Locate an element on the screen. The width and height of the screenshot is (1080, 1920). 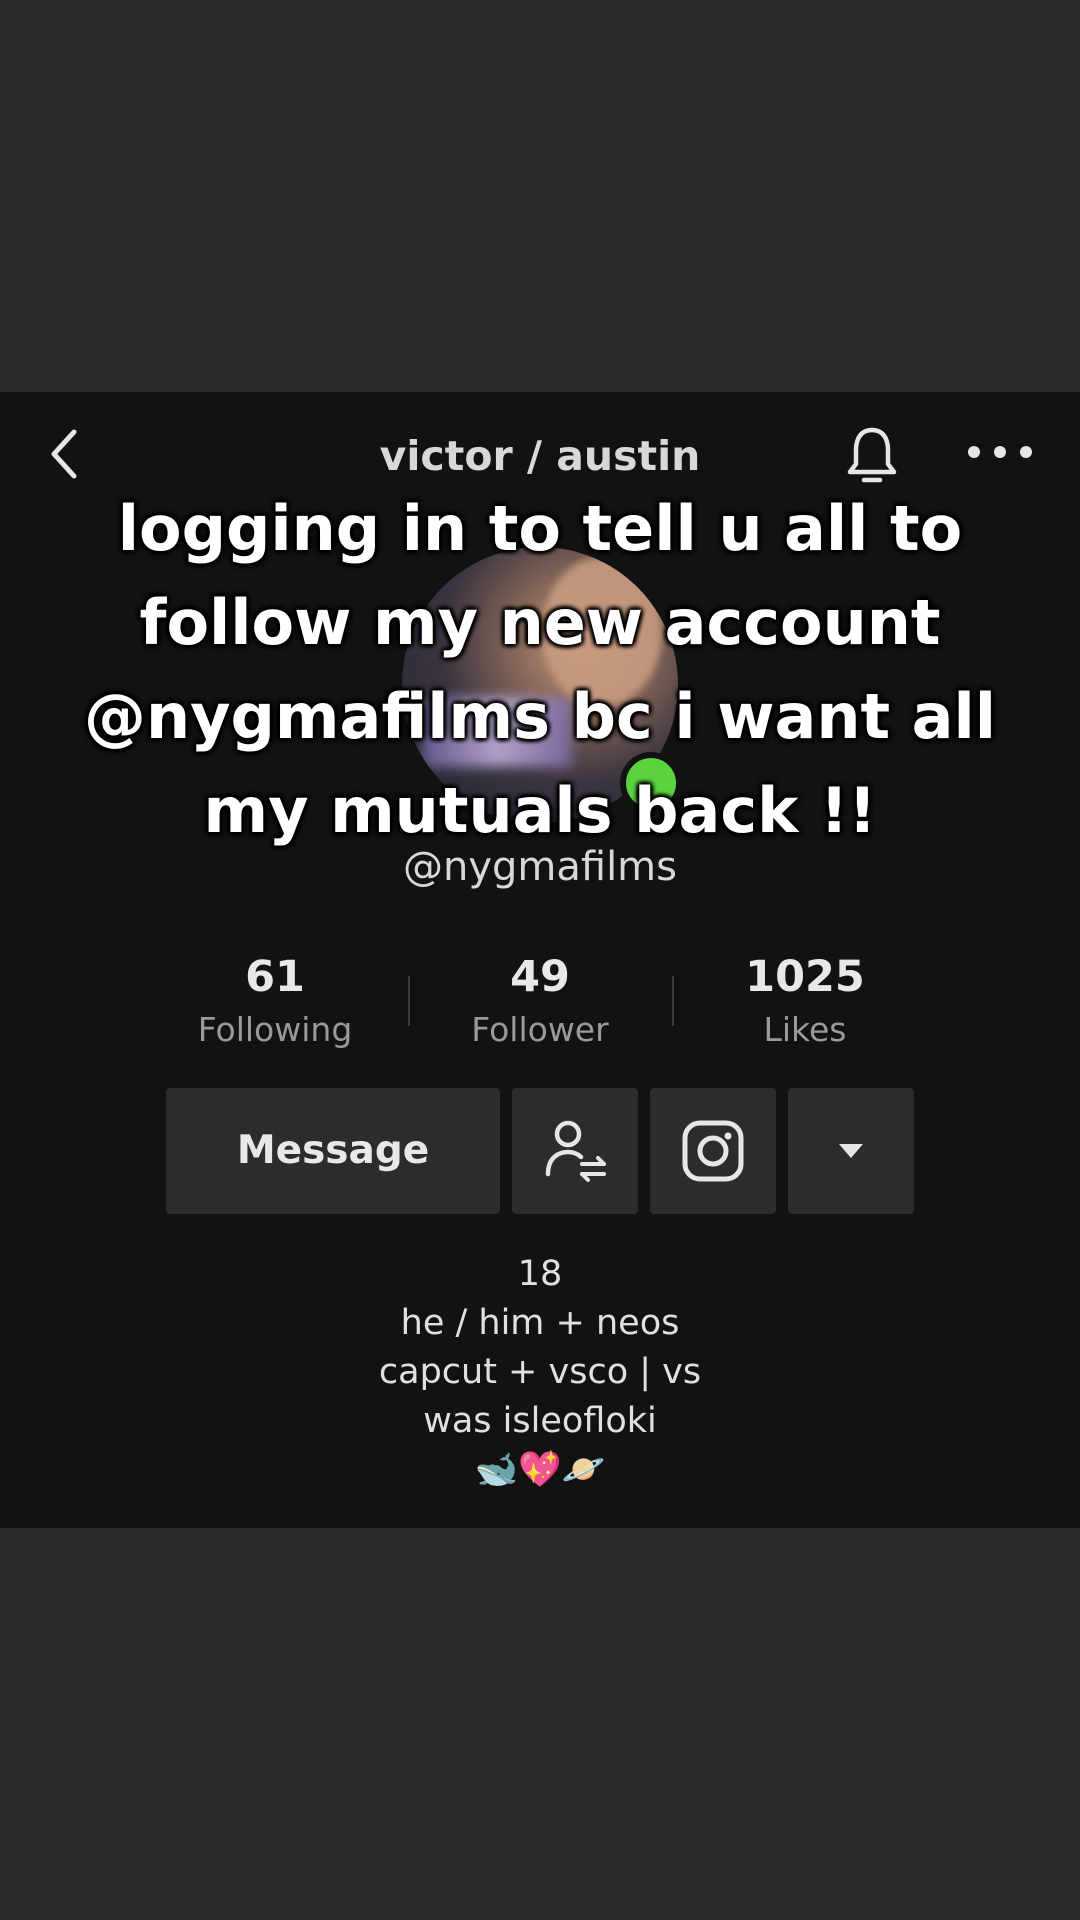
profile-name-title: victor / austin is located at coordinates (540, 456).